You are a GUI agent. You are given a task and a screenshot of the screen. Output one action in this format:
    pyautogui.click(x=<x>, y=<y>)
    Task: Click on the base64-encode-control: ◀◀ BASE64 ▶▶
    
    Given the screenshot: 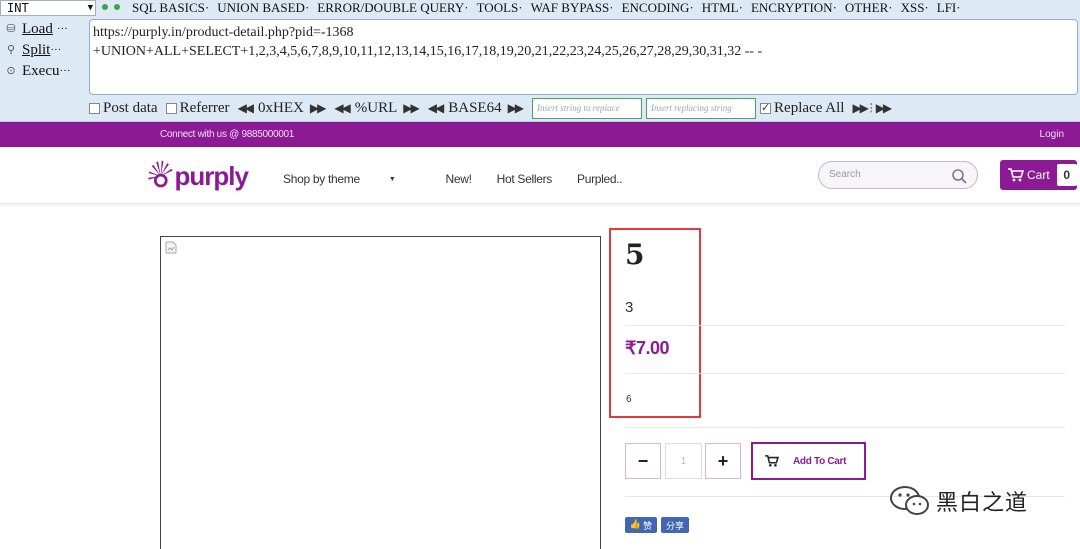 What is the action you would take?
    pyautogui.click(x=476, y=108)
    